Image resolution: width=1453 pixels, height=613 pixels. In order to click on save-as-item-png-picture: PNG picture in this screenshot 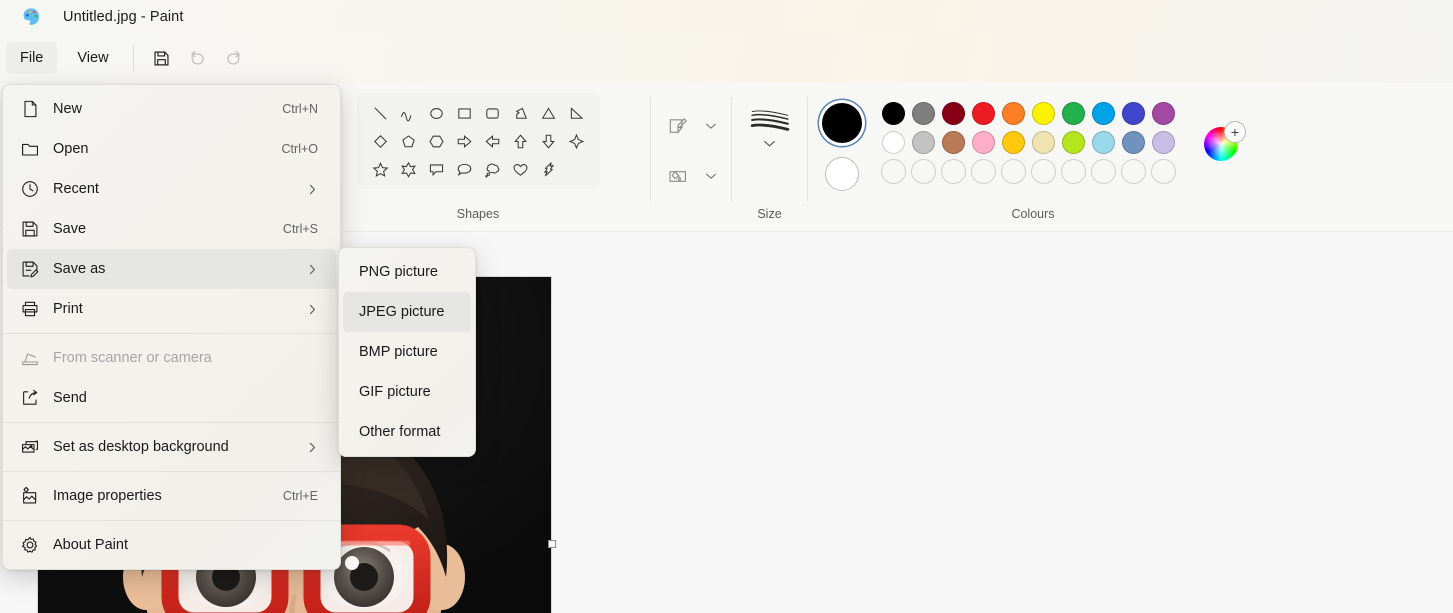, I will do `click(407, 272)`.